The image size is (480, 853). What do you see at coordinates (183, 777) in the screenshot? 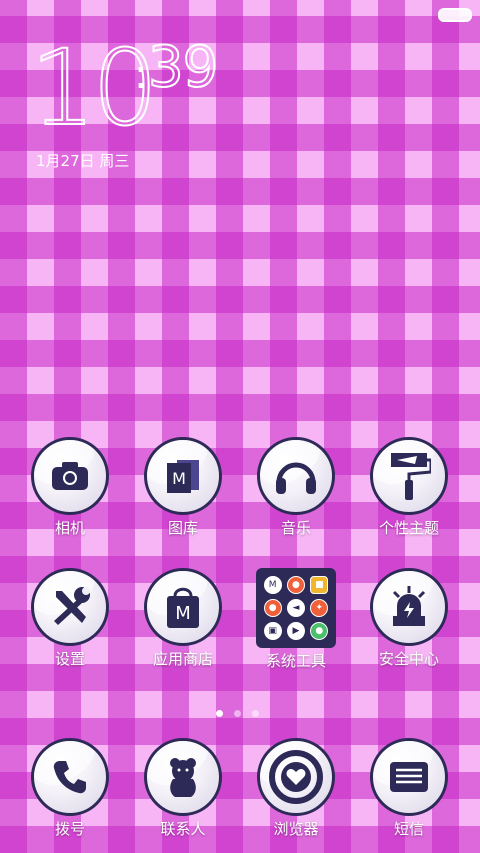
I see `contacts-bear-icon` at bounding box center [183, 777].